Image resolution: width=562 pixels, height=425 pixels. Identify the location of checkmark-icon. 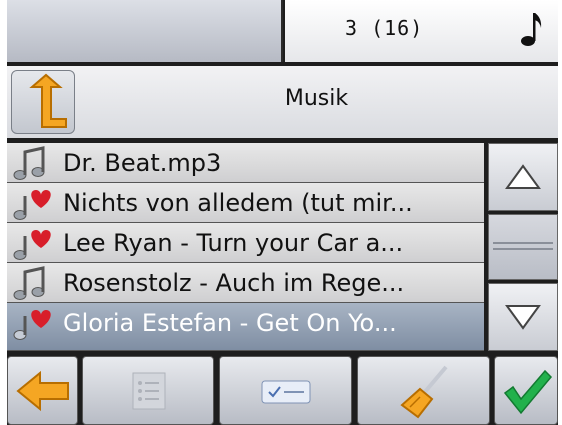
(528, 392).